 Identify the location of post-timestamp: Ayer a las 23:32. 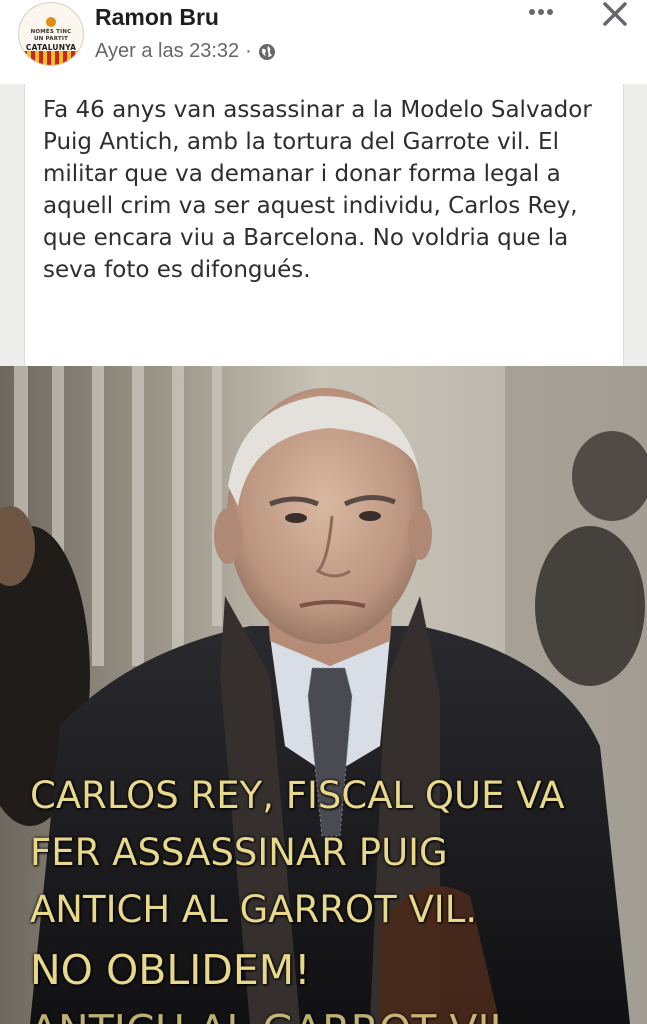
(167, 51).